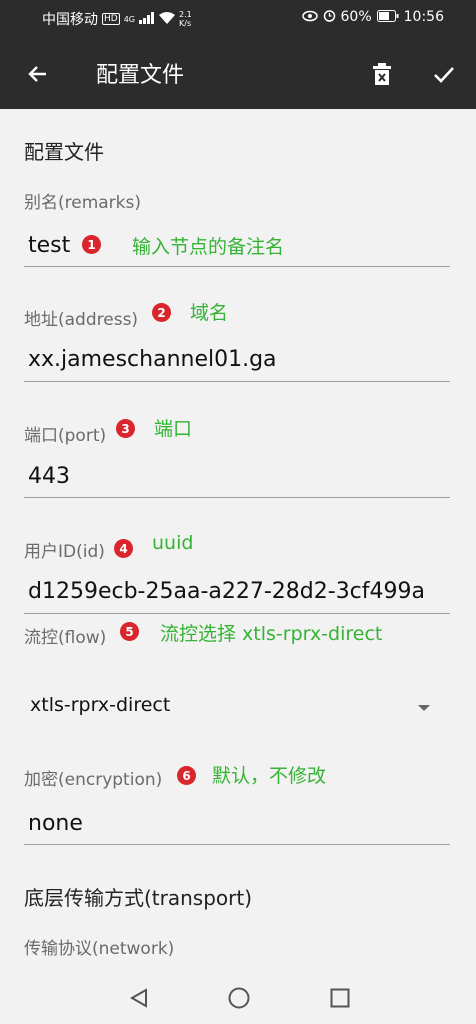 This screenshot has width=476, height=1024. I want to click on flow-note: 流控选择 xtls-rprx-direct, so click(271, 634).